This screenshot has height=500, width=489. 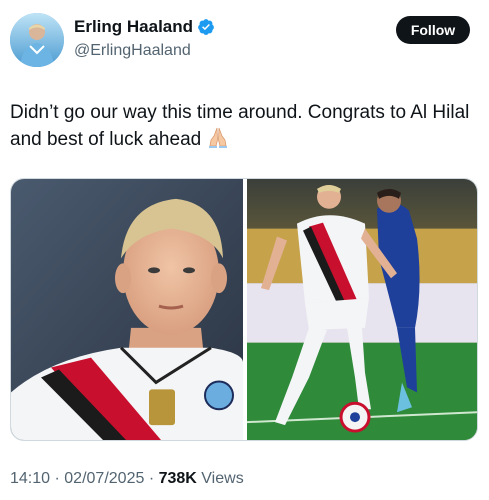 I want to click on tweet-meta: 14:10 · 02/07/2025 · 738K Views, so click(x=127, y=479).